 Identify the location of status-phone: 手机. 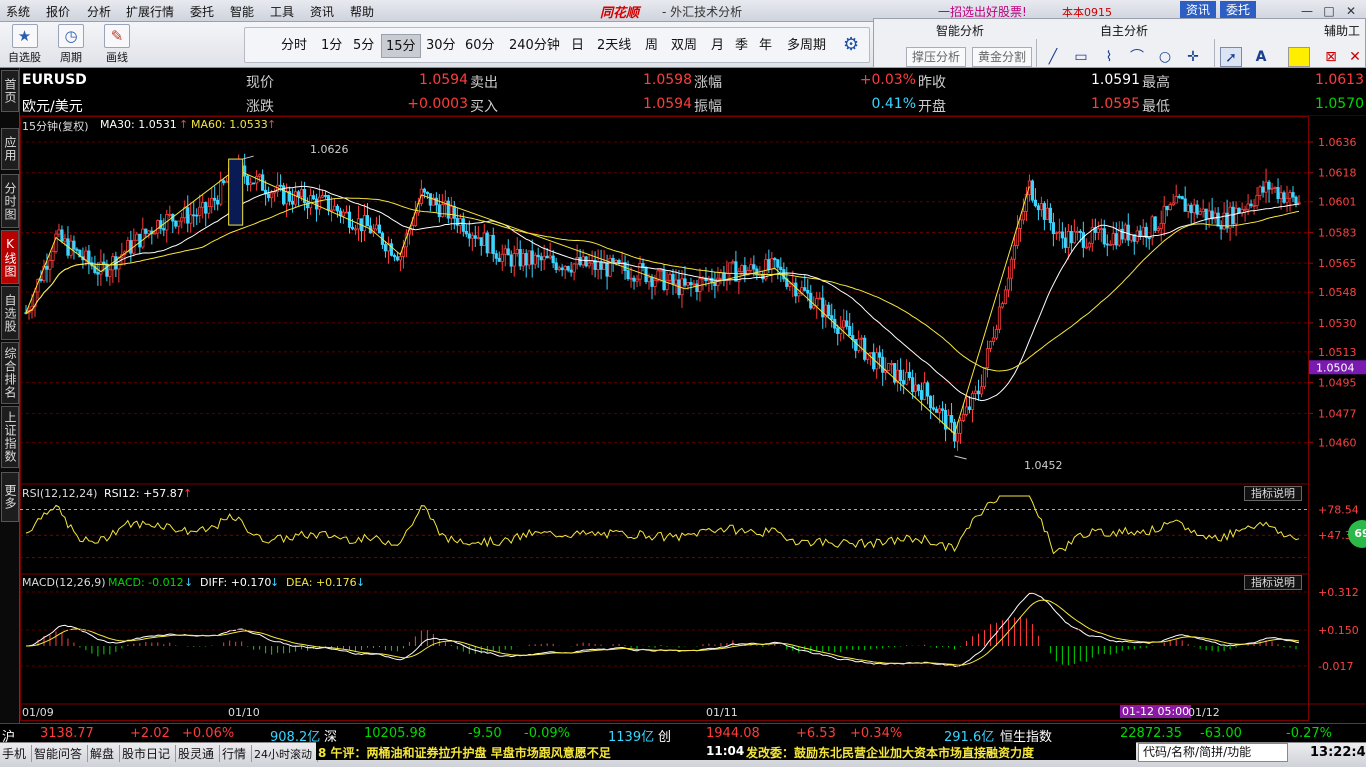
(17, 753).